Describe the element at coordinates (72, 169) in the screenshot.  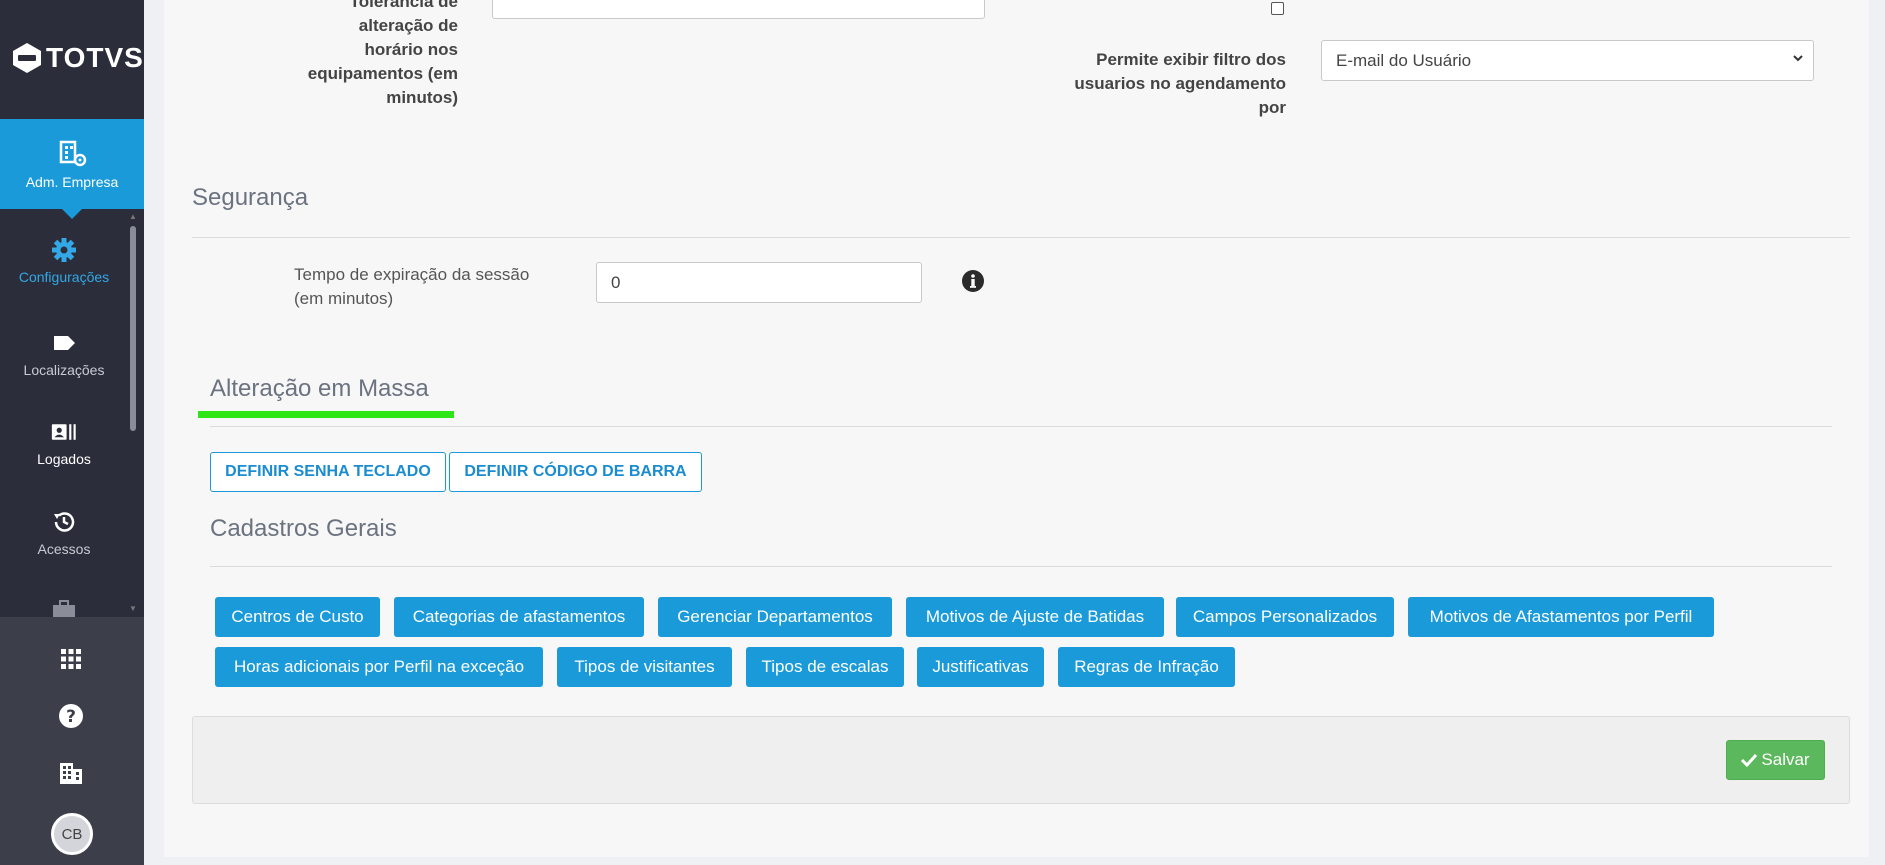
I see `sidebar-item-adm-empresa: Adm. Empresa` at that location.